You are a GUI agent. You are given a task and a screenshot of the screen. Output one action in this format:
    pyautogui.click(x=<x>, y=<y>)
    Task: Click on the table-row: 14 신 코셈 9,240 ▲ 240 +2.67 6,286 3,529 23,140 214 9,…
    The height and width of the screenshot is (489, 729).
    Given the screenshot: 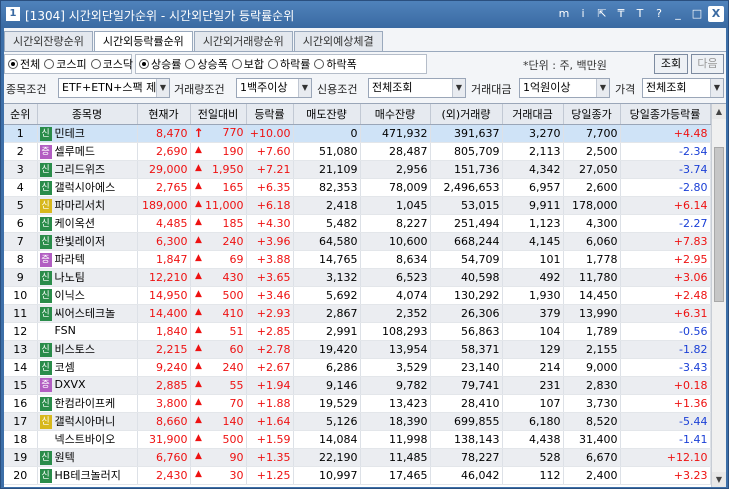 What is the action you would take?
    pyautogui.click(x=357, y=367)
    